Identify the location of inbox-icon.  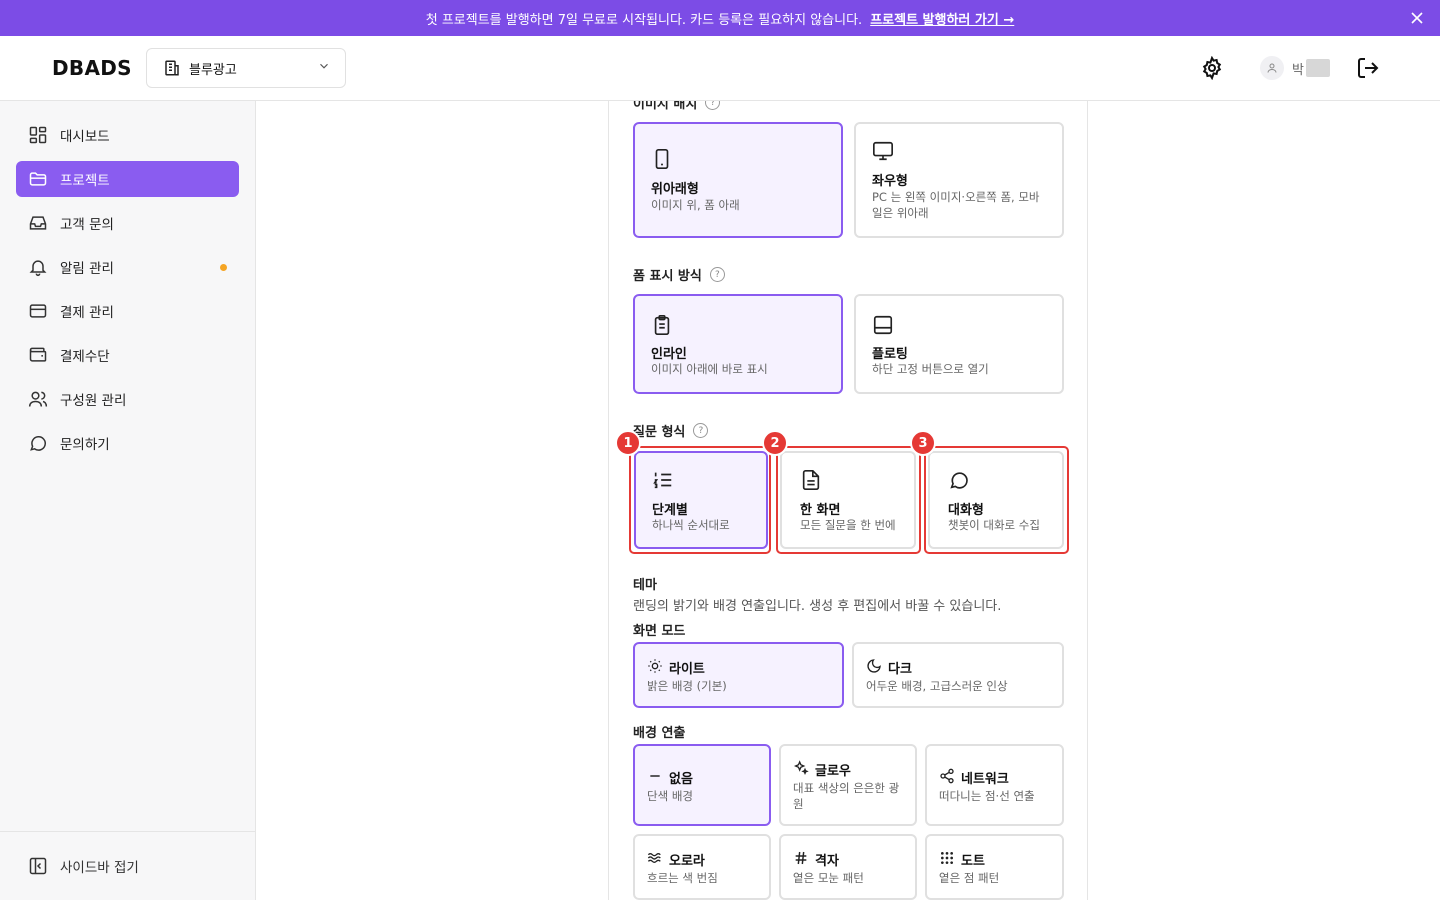
(38, 223).